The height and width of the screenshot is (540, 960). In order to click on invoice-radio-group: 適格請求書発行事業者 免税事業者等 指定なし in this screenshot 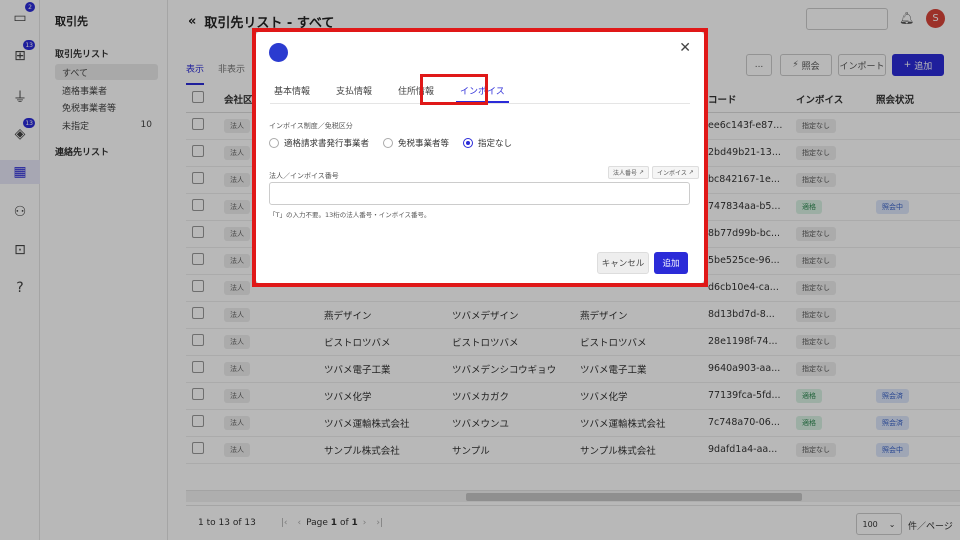, I will do `click(390, 143)`.